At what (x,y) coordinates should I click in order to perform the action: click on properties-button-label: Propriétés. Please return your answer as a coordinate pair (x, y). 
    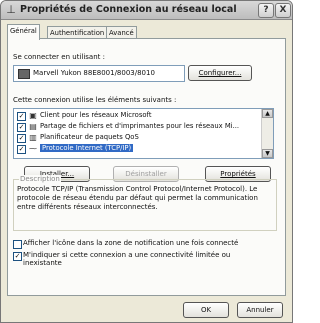
    Looking at the image, I should click on (238, 174).